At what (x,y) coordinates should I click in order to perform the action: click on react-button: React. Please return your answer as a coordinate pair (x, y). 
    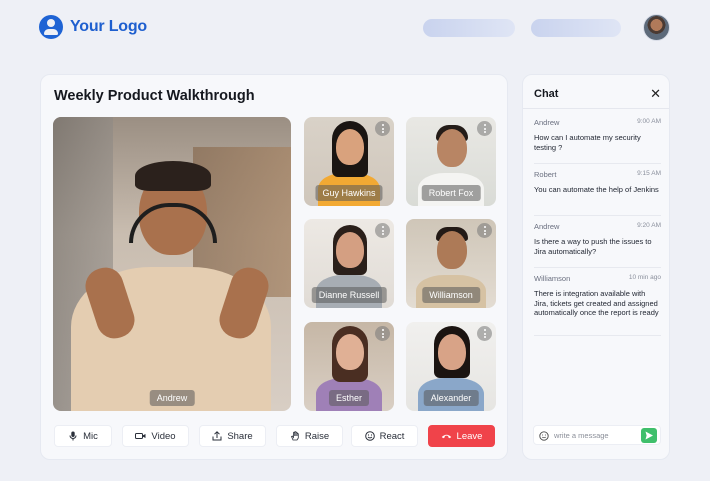
    Looking at the image, I should click on (384, 436).